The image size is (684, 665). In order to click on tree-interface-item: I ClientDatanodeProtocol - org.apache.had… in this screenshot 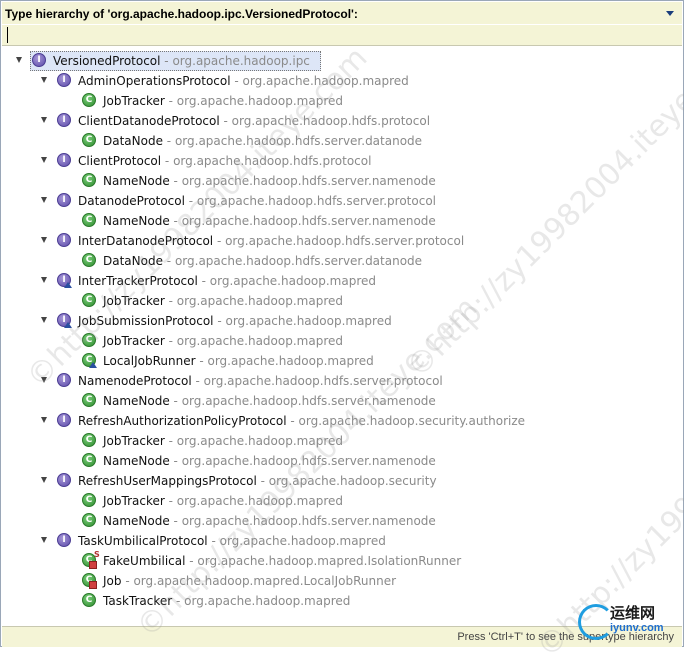, I will do `click(342, 121)`.